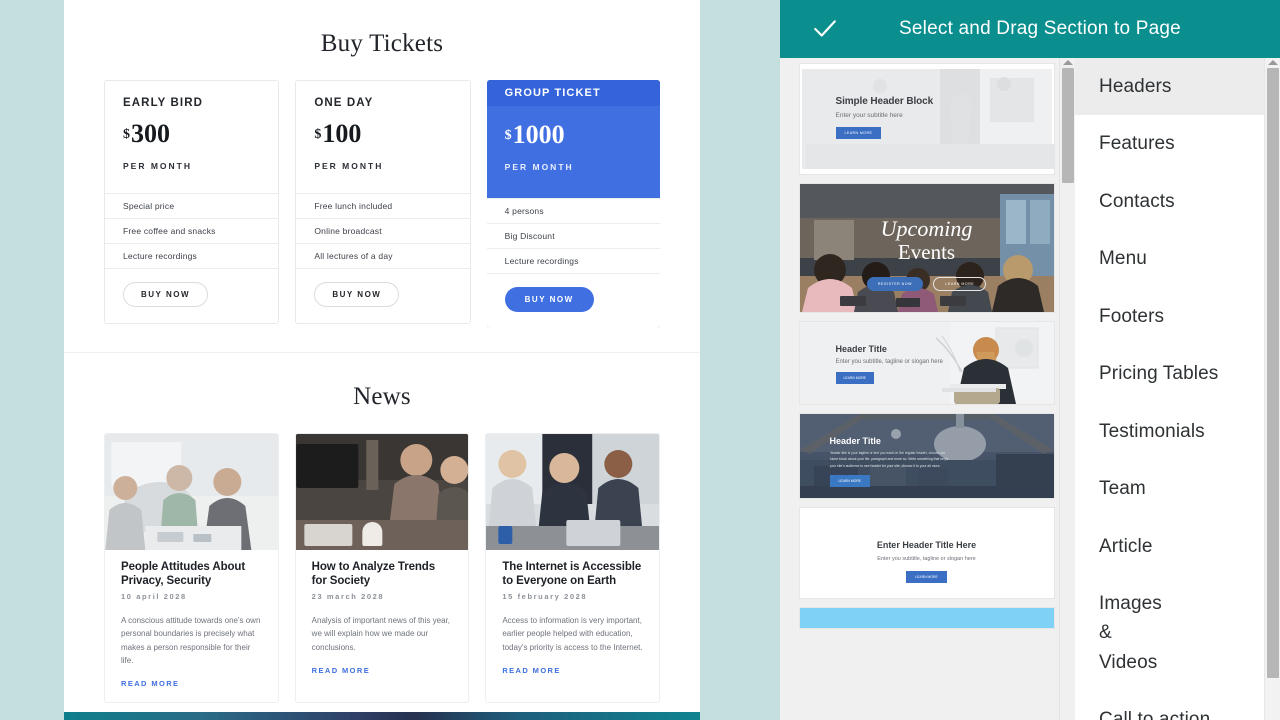  I want to click on plan-feature: Big Discount, so click(573, 235).